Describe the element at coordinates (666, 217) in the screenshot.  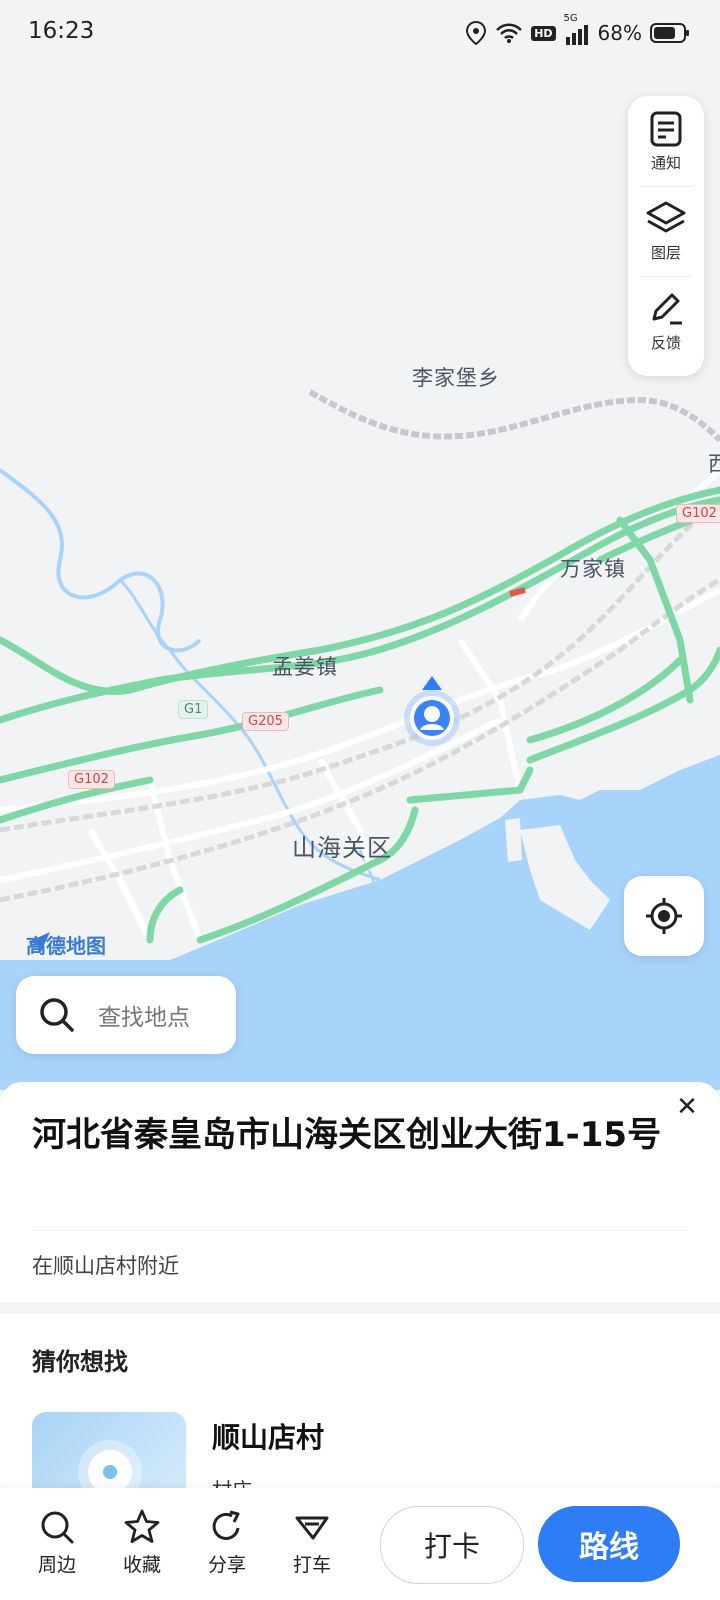
I see `layers-icon` at that location.